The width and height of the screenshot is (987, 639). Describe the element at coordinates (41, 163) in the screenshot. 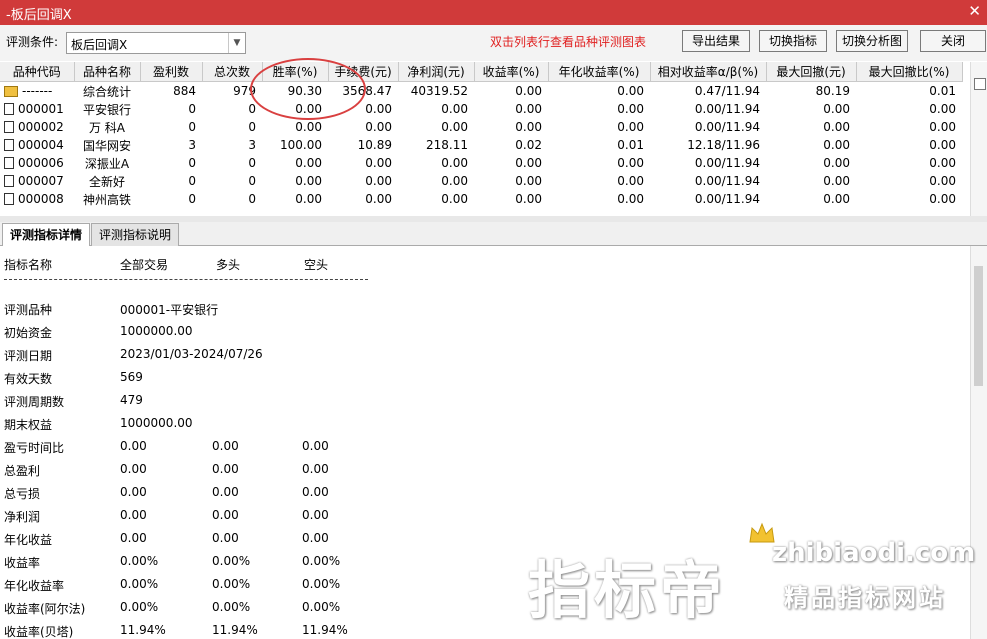

I see `code-text: 000006` at that location.